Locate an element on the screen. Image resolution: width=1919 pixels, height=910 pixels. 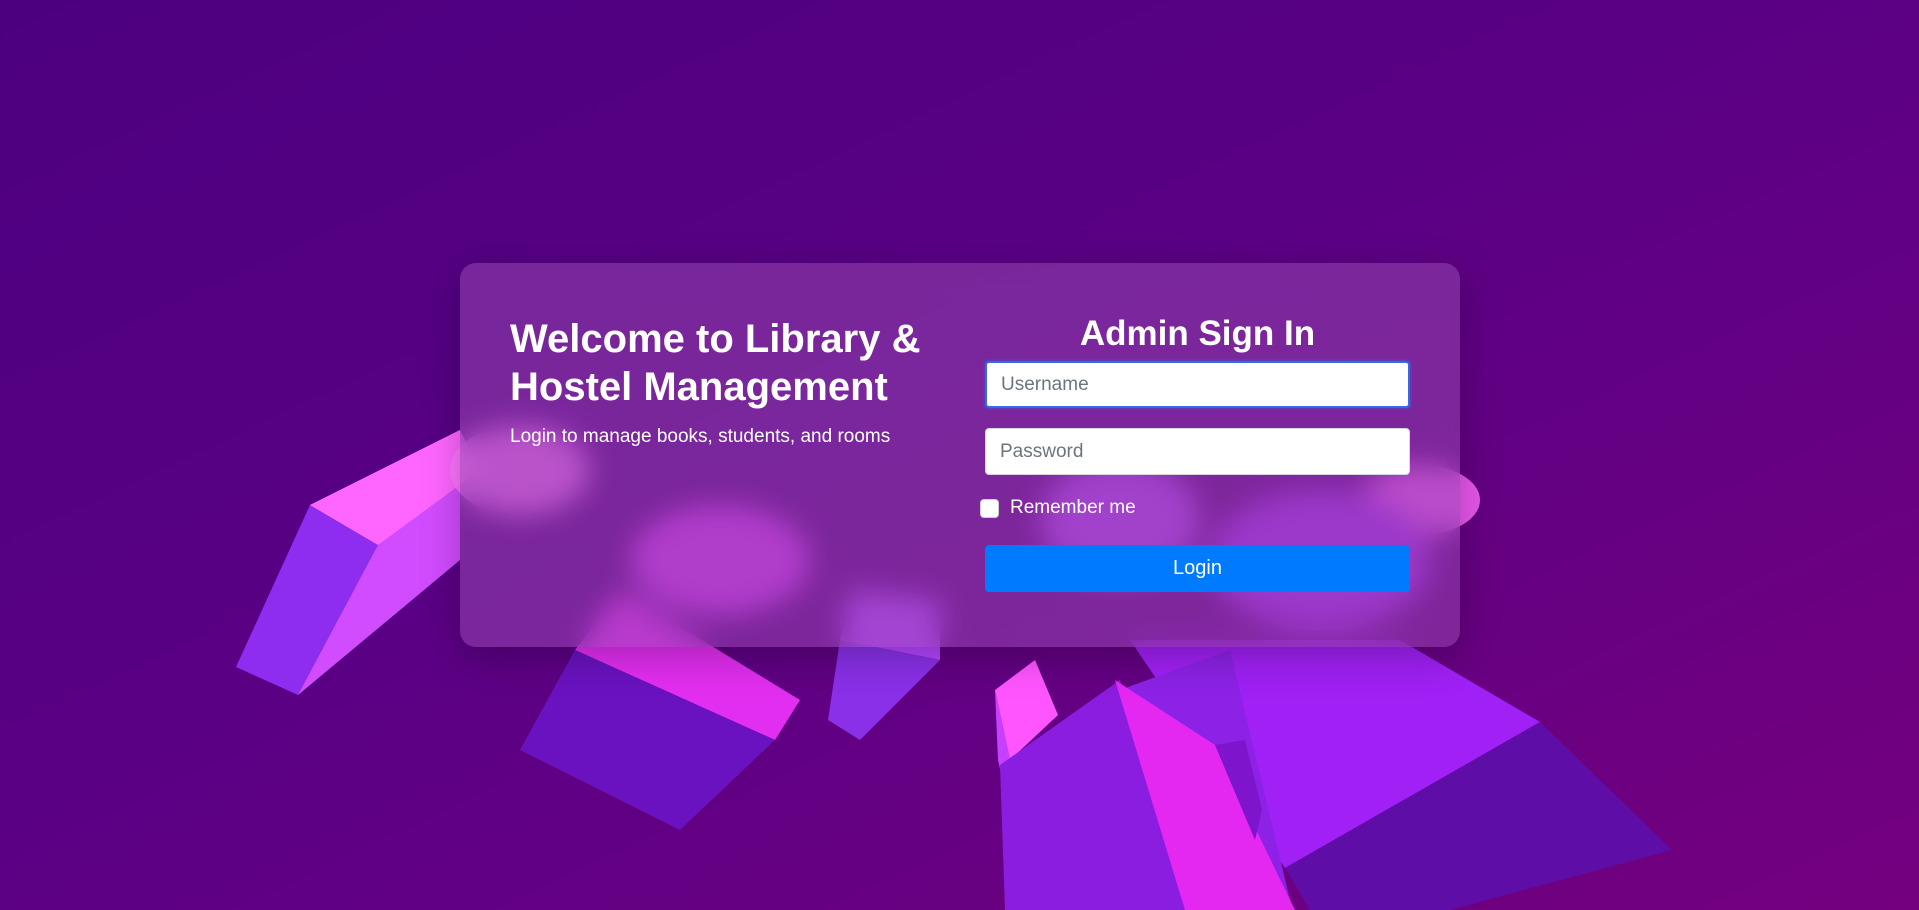
sign-in-form: Admin Sign In Remember me Login is located at coordinates (1195, 452).